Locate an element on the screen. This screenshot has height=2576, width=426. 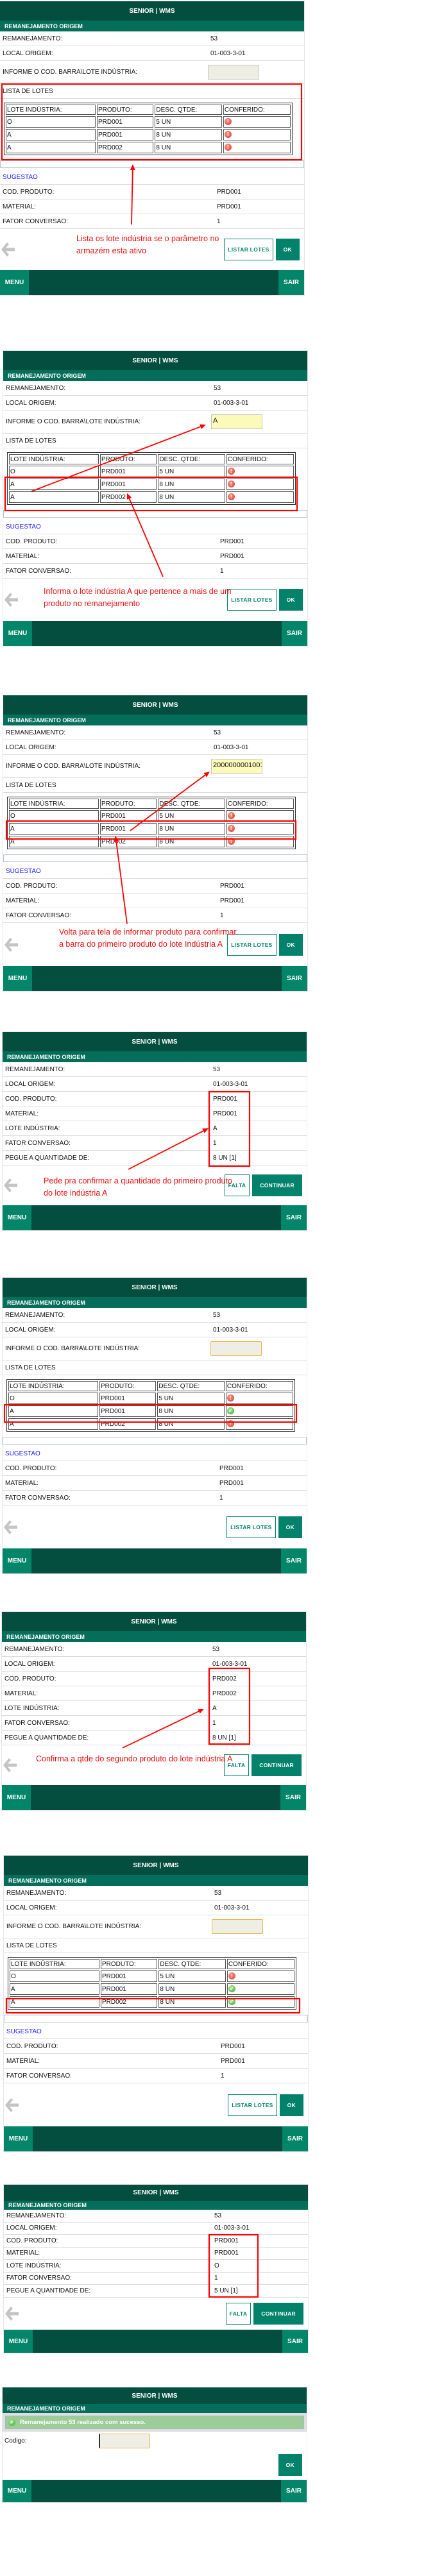
field-value: PRD001 is located at coordinates (229, 206).